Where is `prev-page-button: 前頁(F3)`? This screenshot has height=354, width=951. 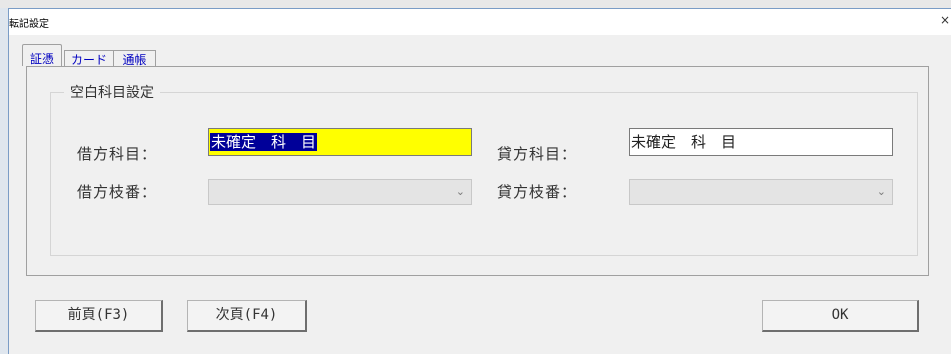
prev-page-button: 前頁(F3) is located at coordinates (99, 316).